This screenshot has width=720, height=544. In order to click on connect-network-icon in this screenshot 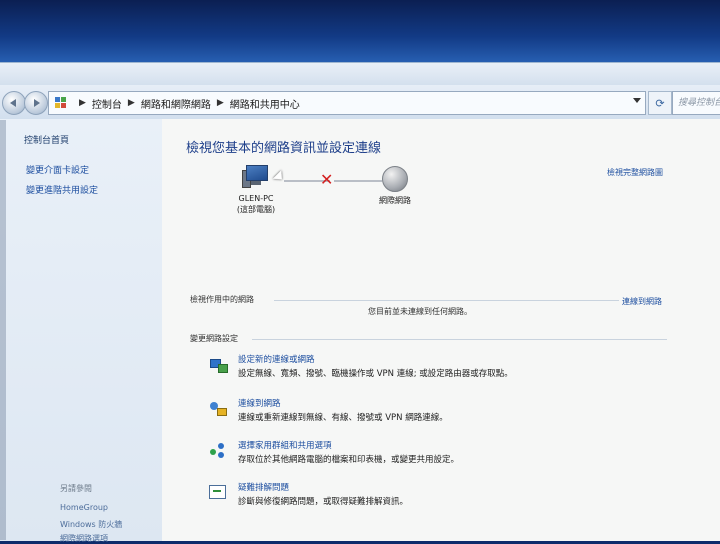, I will do `click(218, 408)`.